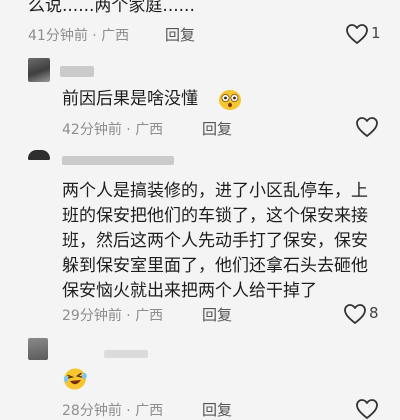 The width and height of the screenshot is (400, 420). I want to click on comment-2-meta: 42分钟前 · 广西, so click(112, 129).